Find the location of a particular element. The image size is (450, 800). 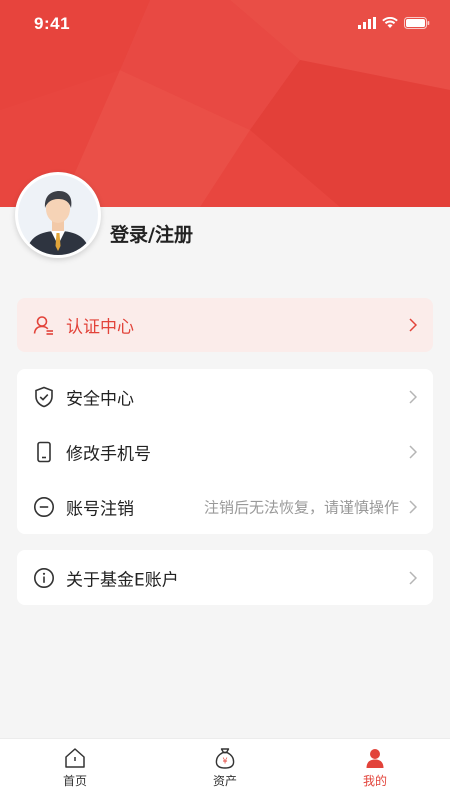

about-row: 关于基金E账户 is located at coordinates (225, 577).